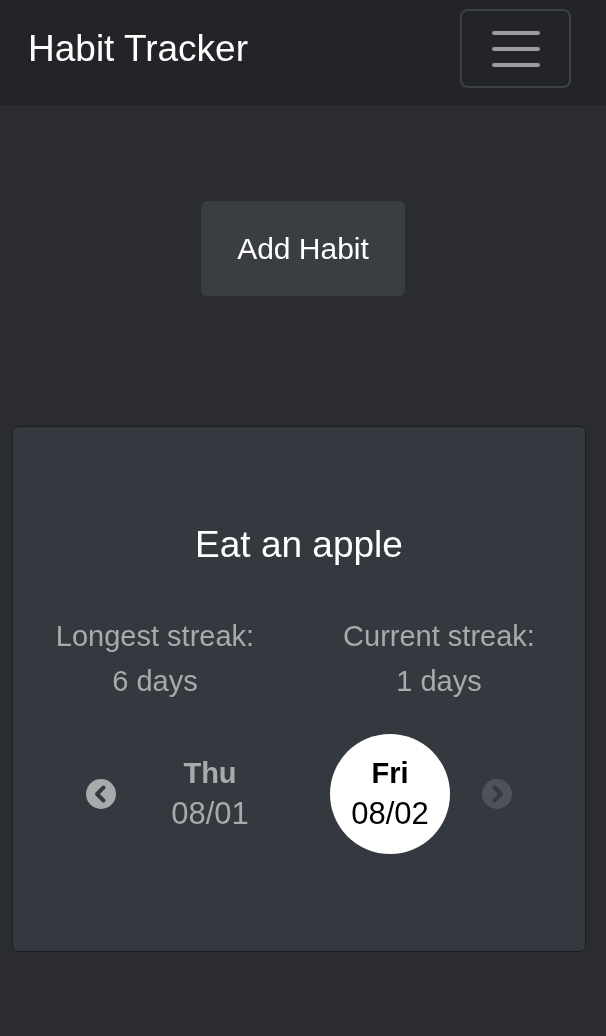  Describe the element at coordinates (155, 681) in the screenshot. I see `streak-value: 6 days` at that location.